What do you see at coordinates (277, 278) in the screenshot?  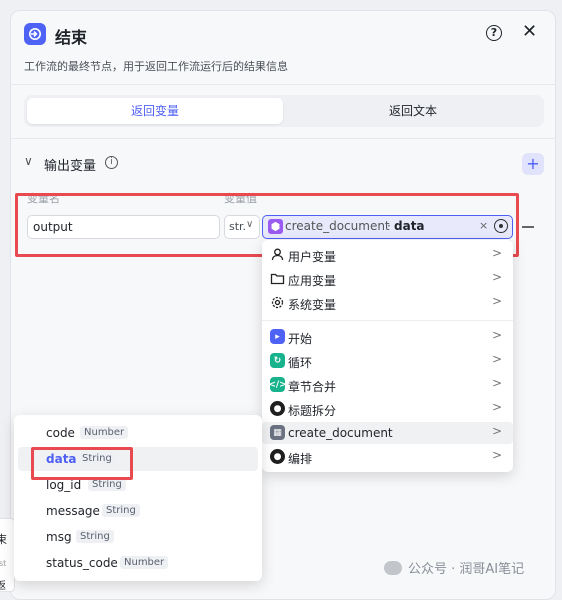 I see `folder-icon` at bounding box center [277, 278].